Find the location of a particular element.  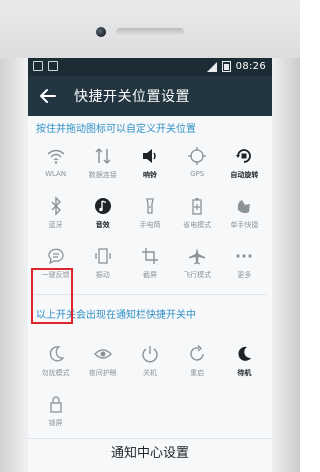

quick-tile: 音效 is located at coordinates (102, 213).